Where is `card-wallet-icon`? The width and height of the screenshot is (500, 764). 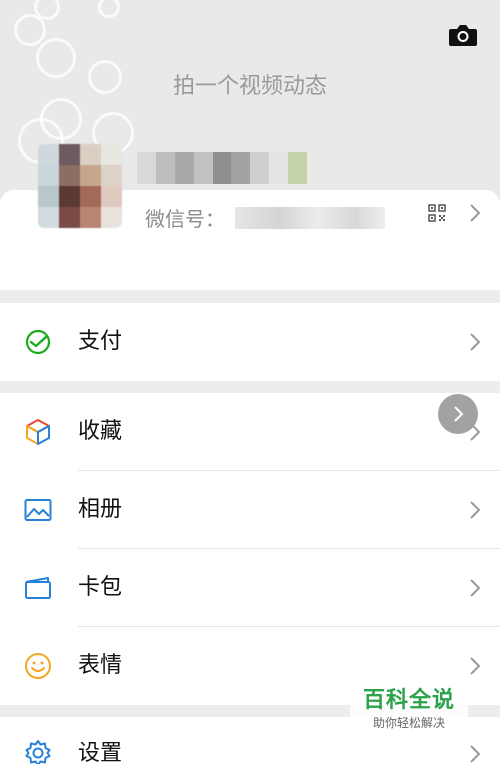 card-wallet-icon is located at coordinates (38, 588).